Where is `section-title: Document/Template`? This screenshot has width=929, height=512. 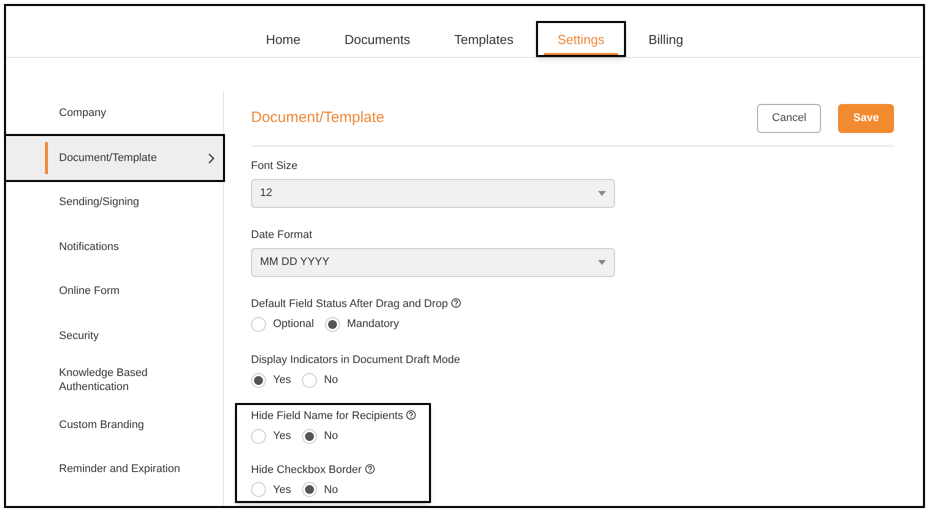 section-title: Document/Template is located at coordinates (317, 118).